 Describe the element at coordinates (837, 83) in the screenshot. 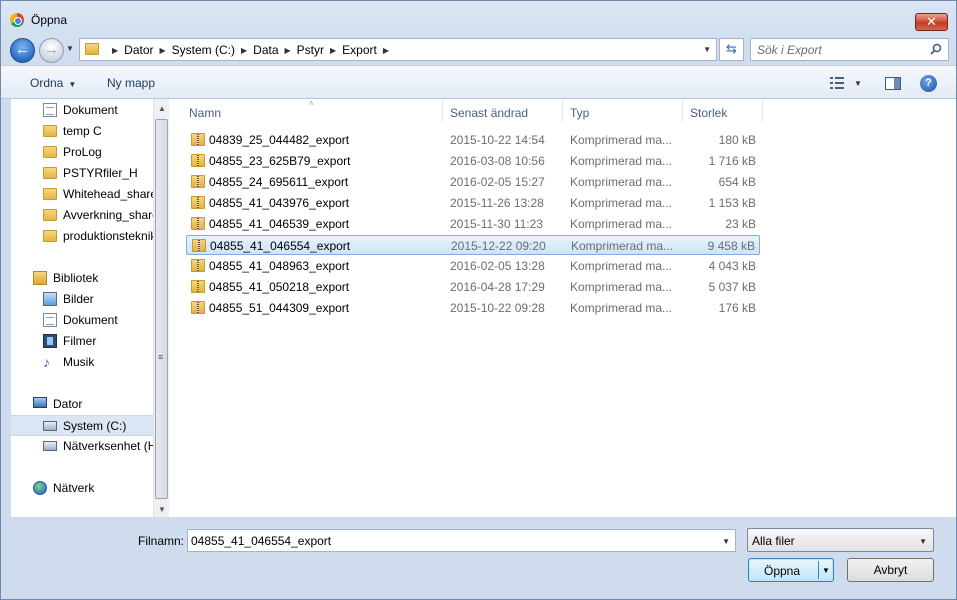

I see `view-options-icon` at that location.